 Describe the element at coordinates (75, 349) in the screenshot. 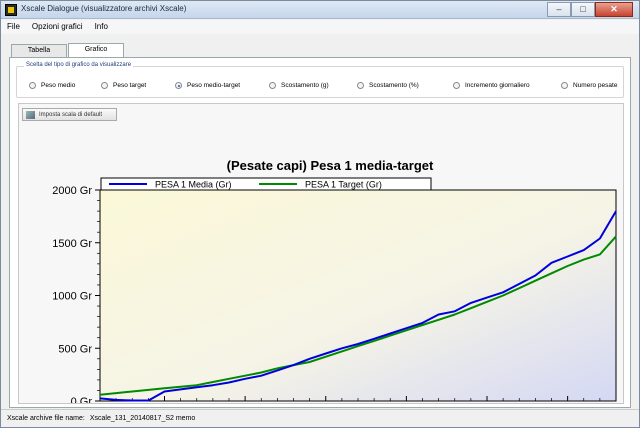

I see `y-tick-label: 500 Gr` at that location.